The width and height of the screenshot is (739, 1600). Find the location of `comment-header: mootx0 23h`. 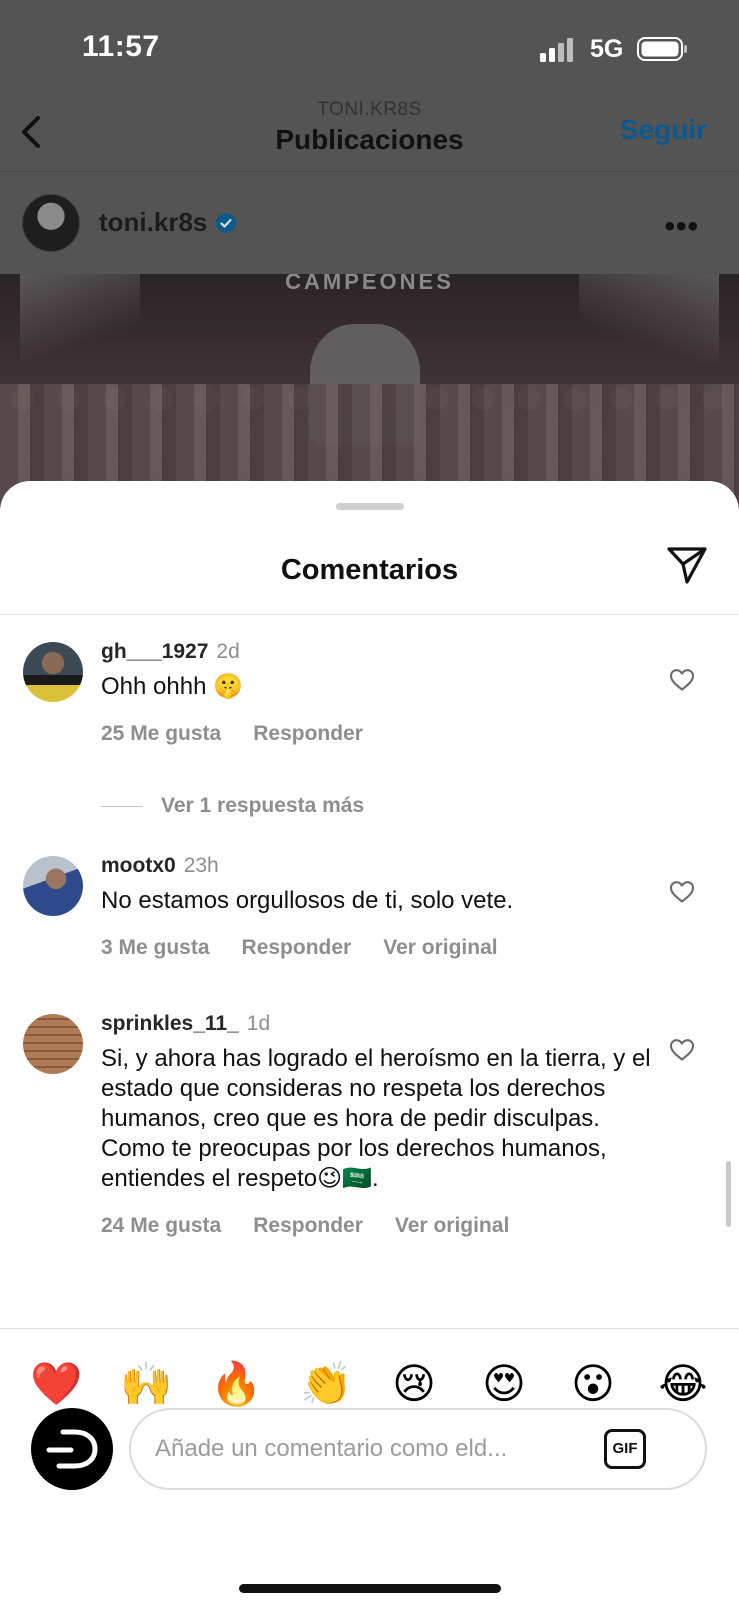

comment-header: mootx0 23h is located at coordinates (381, 866).